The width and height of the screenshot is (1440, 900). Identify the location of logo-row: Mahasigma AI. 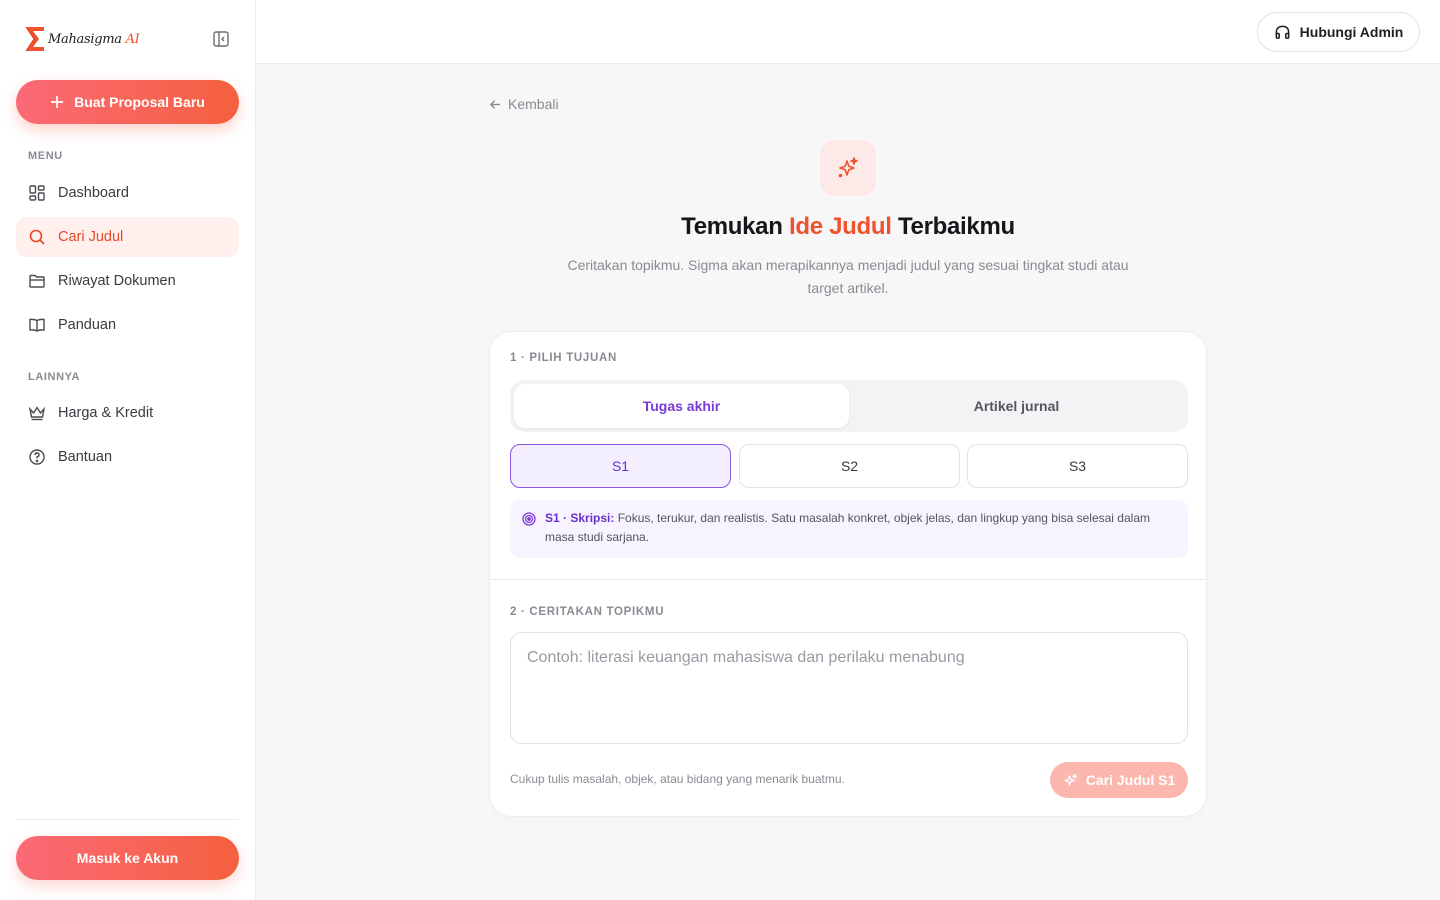
(128, 39).